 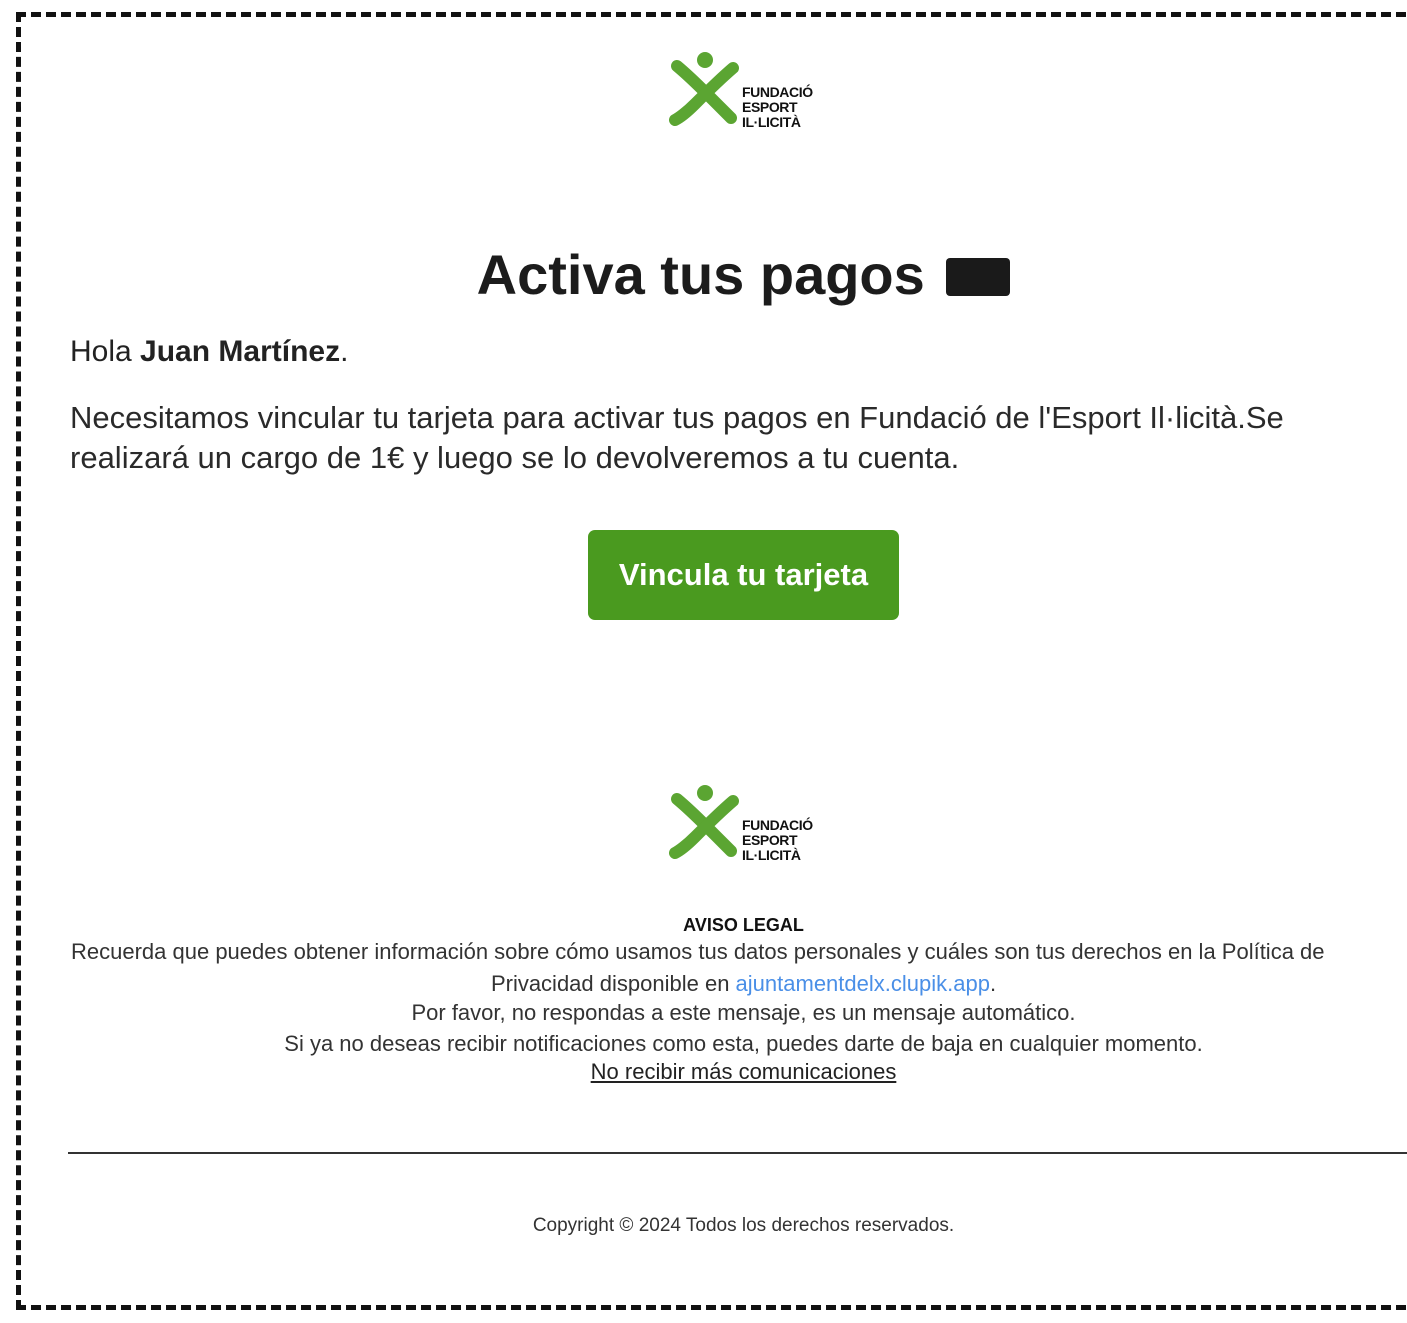 What do you see at coordinates (744, 1071) in the screenshot?
I see `unsubscribe-link: No recibir más comunicaciones` at bounding box center [744, 1071].